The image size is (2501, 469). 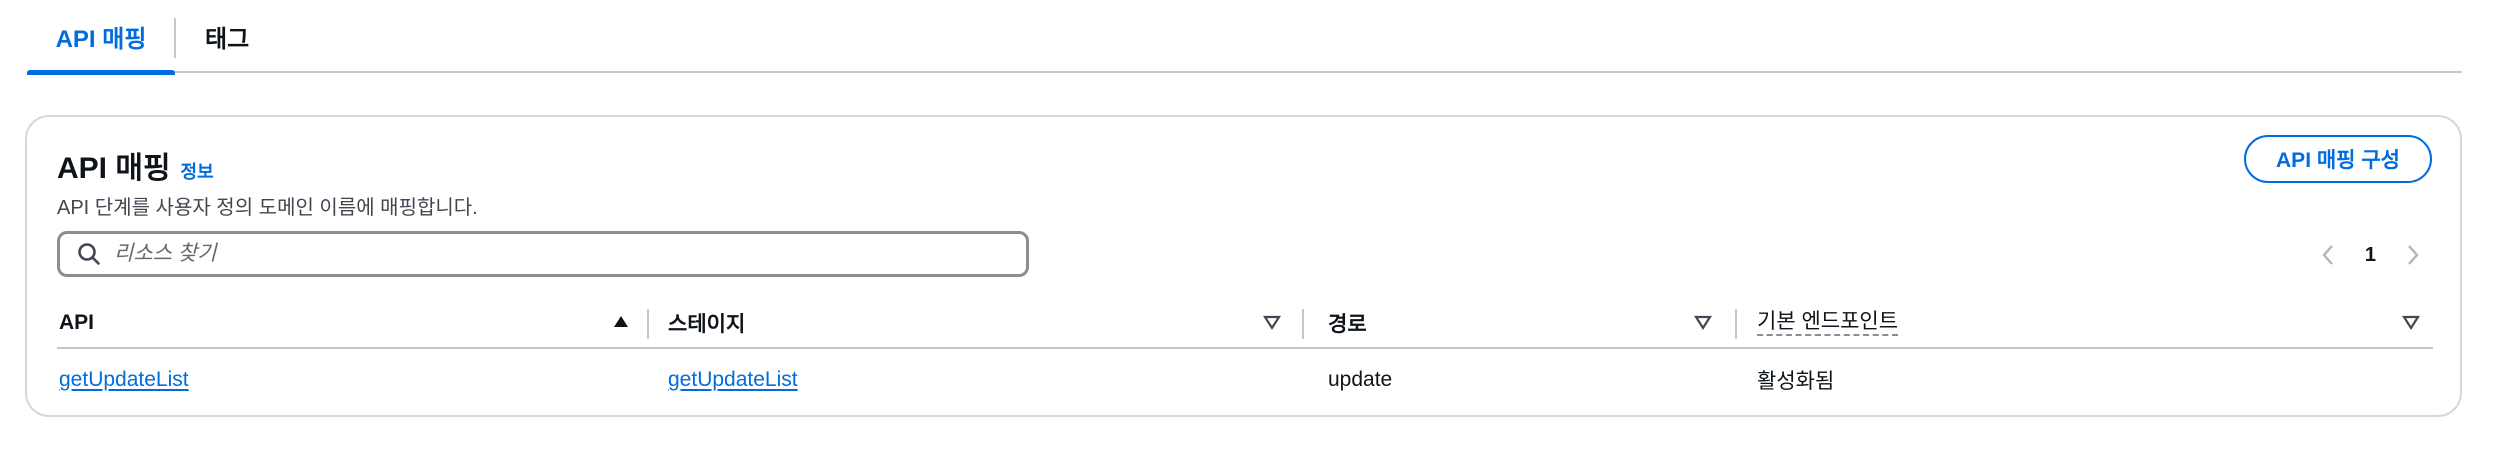 I want to click on column-header-label: 스테이지, so click(x=707, y=324).